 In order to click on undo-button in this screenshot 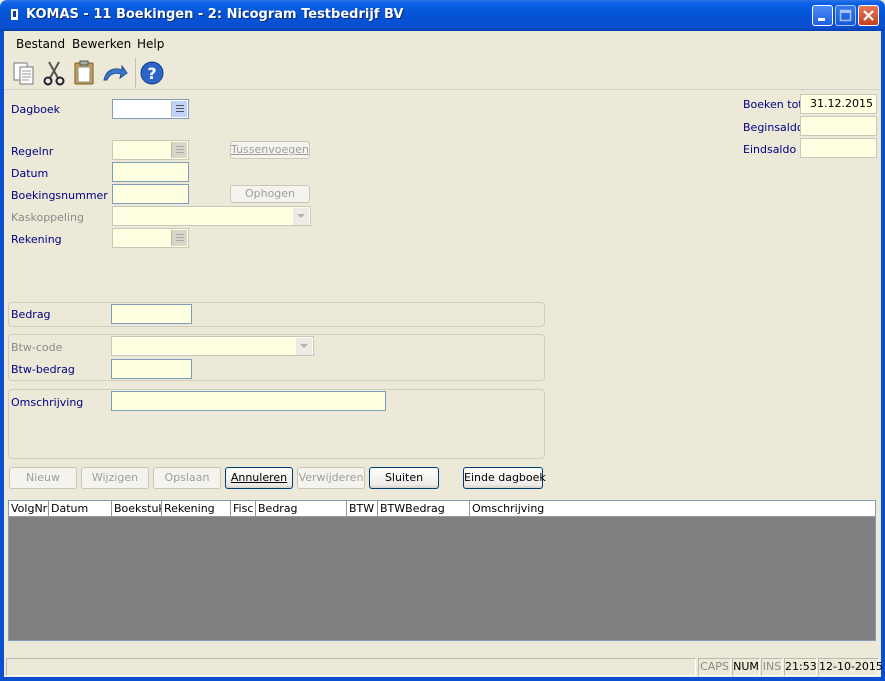, I will do `click(114, 73)`.